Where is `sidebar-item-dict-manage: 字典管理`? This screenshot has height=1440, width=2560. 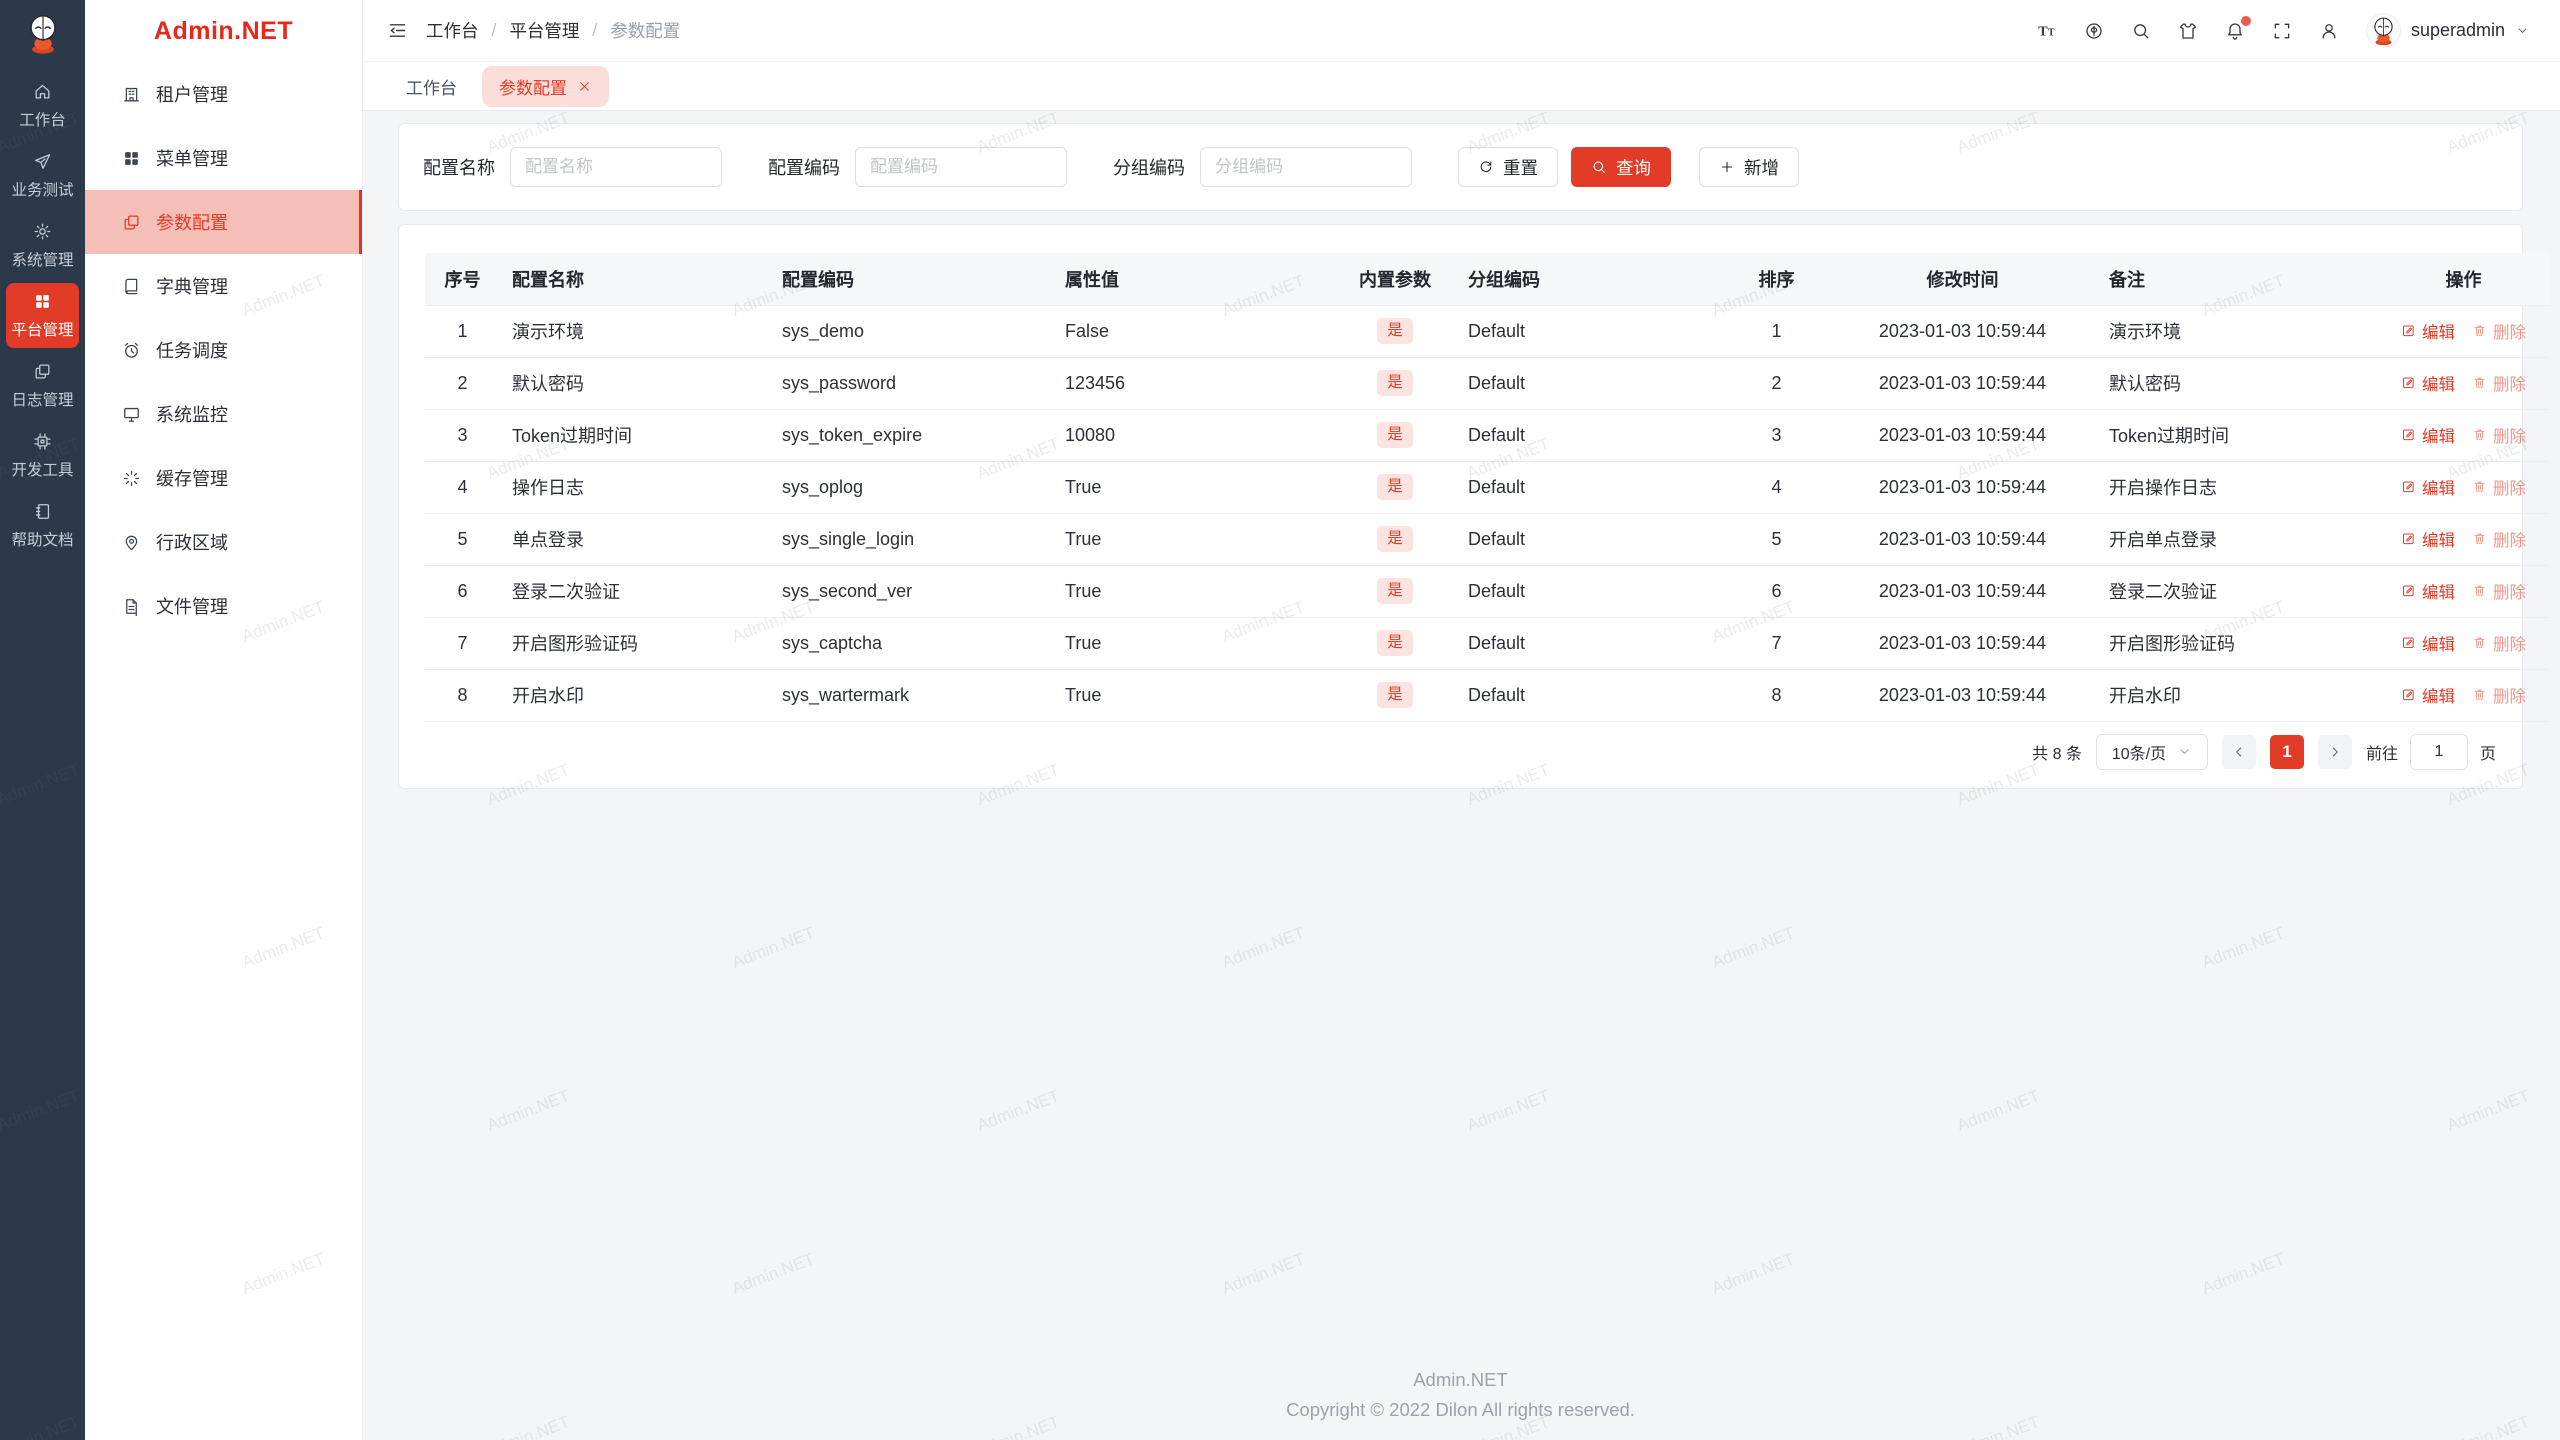
sidebar-item-dict-manage: 字典管理 is located at coordinates (223, 286).